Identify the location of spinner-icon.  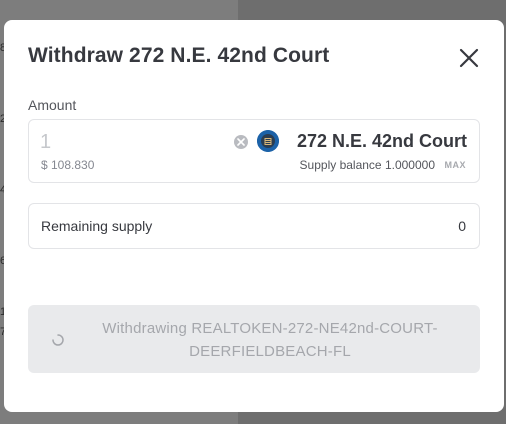
(58, 340).